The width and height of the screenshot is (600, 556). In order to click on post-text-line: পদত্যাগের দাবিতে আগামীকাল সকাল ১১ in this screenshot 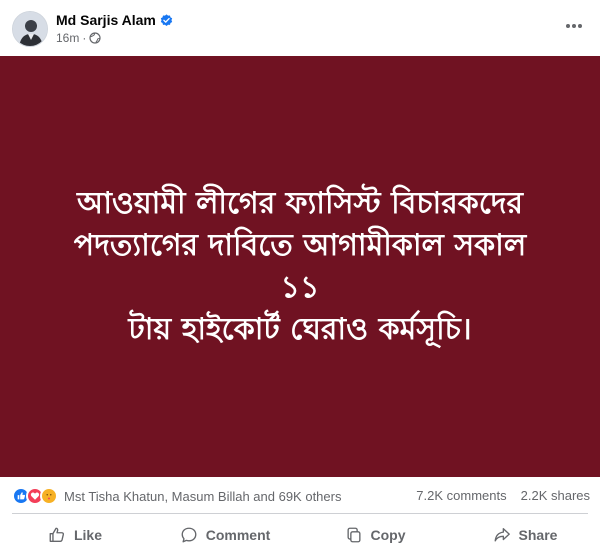, I will do `click(300, 266)`.